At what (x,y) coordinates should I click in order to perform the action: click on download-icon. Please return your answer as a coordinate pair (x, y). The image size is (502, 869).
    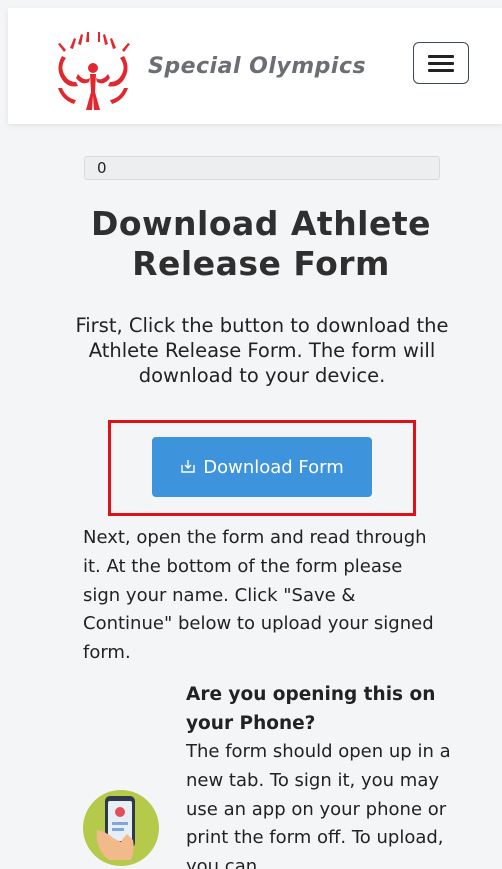
    Looking at the image, I should click on (188, 466).